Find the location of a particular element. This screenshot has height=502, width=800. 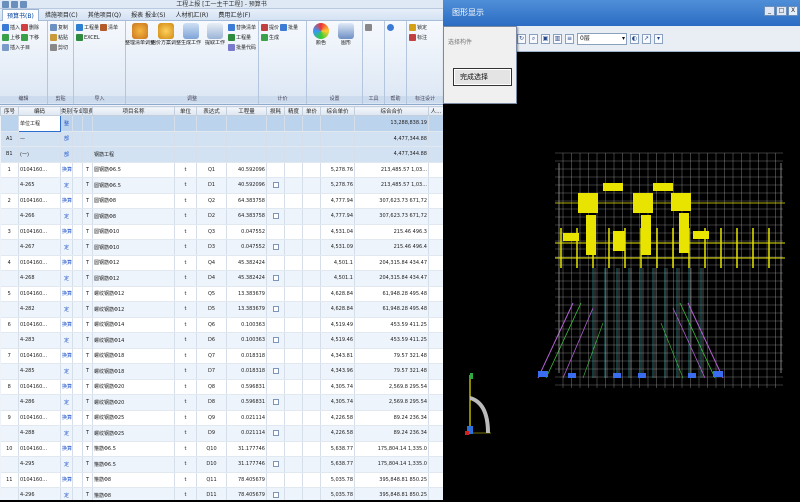

cell-price: 5,638.77 is located at coordinates (337, 449).